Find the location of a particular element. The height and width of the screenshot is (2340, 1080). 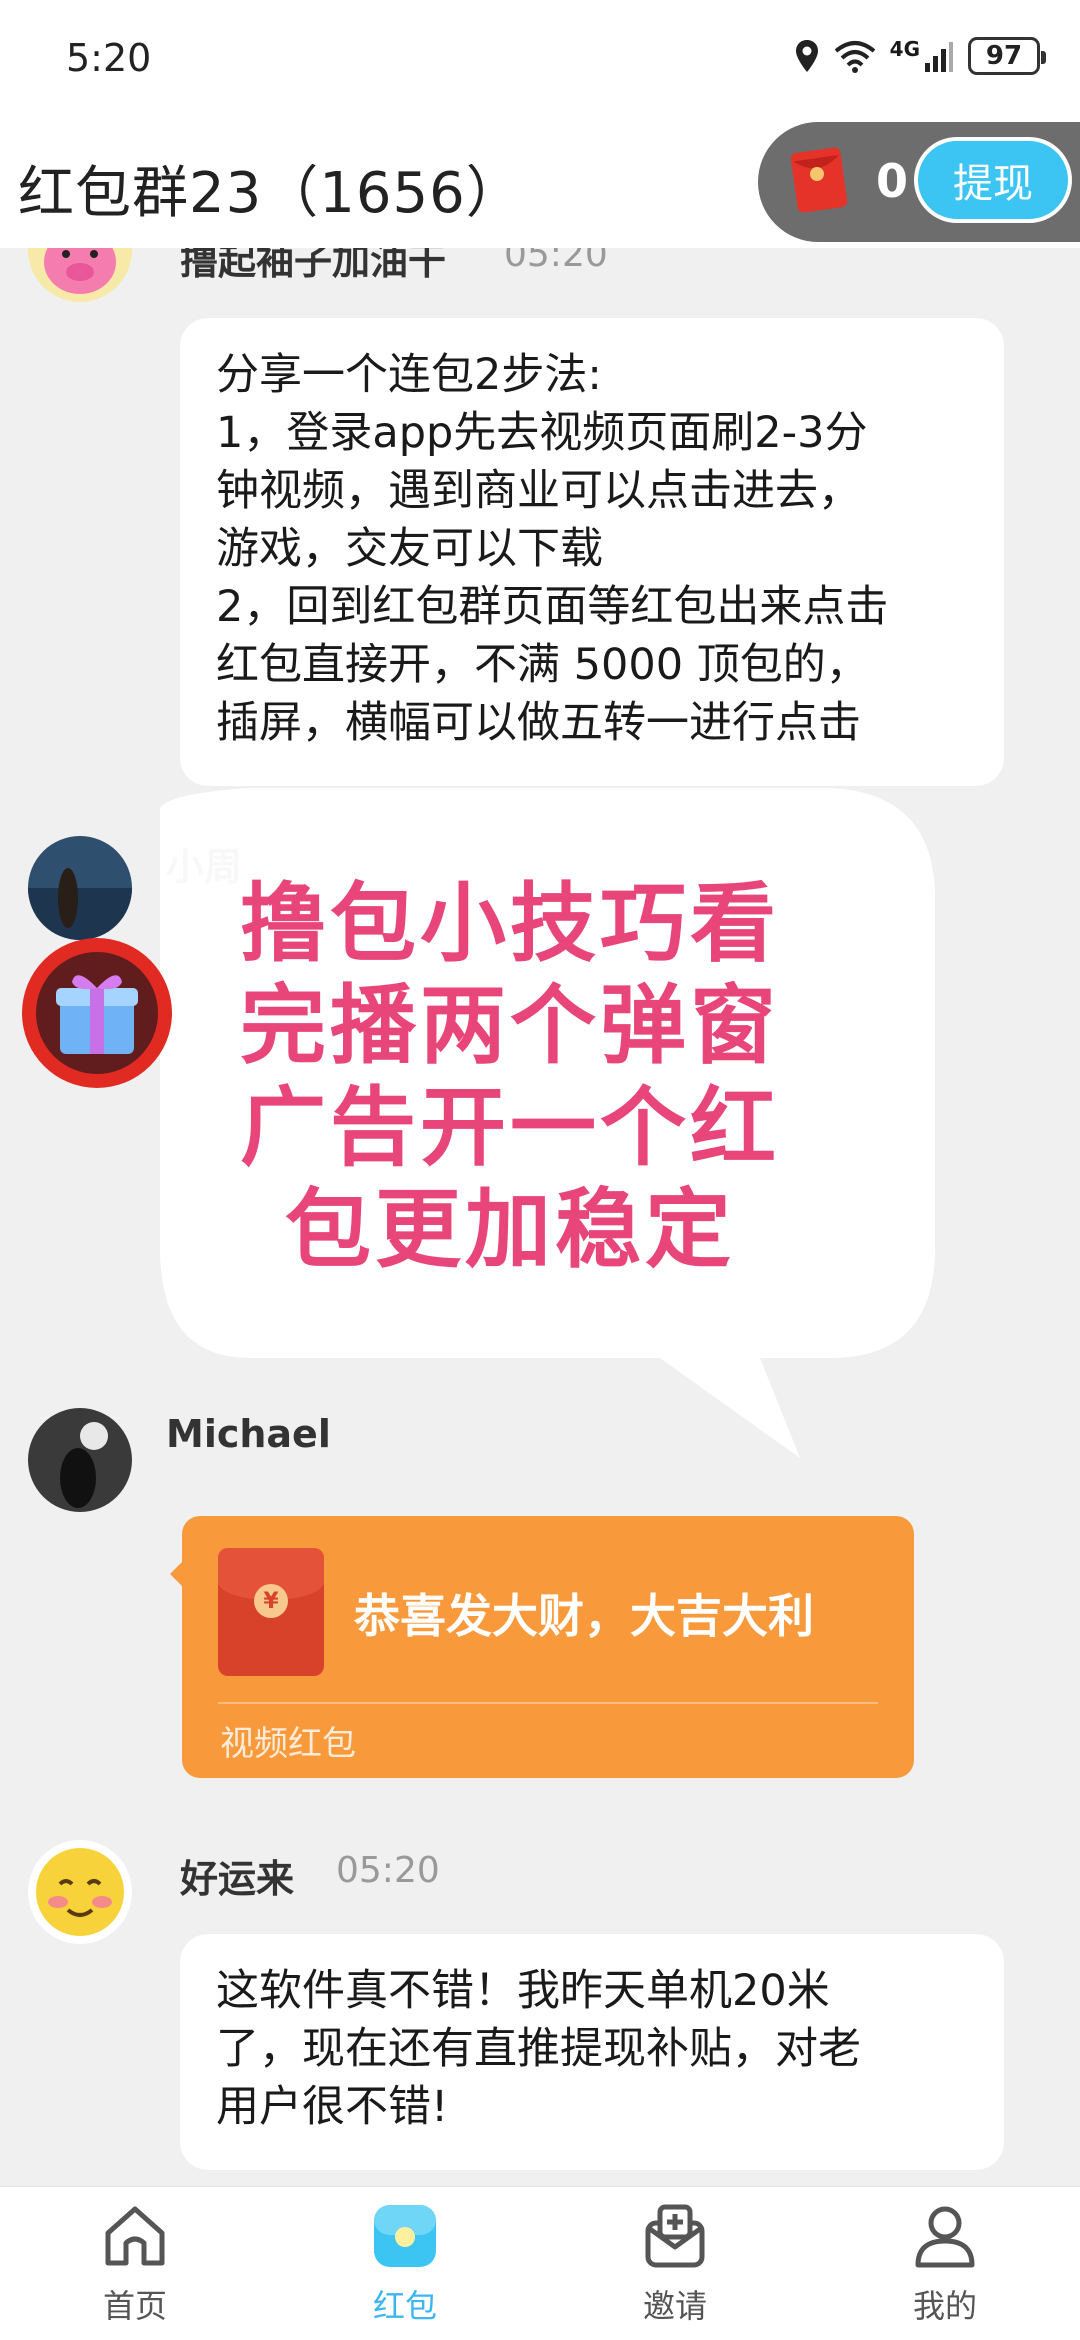

red-packet-message: ¥ 恭喜发大财，大吉大利 视频红包 is located at coordinates (542, 1647).